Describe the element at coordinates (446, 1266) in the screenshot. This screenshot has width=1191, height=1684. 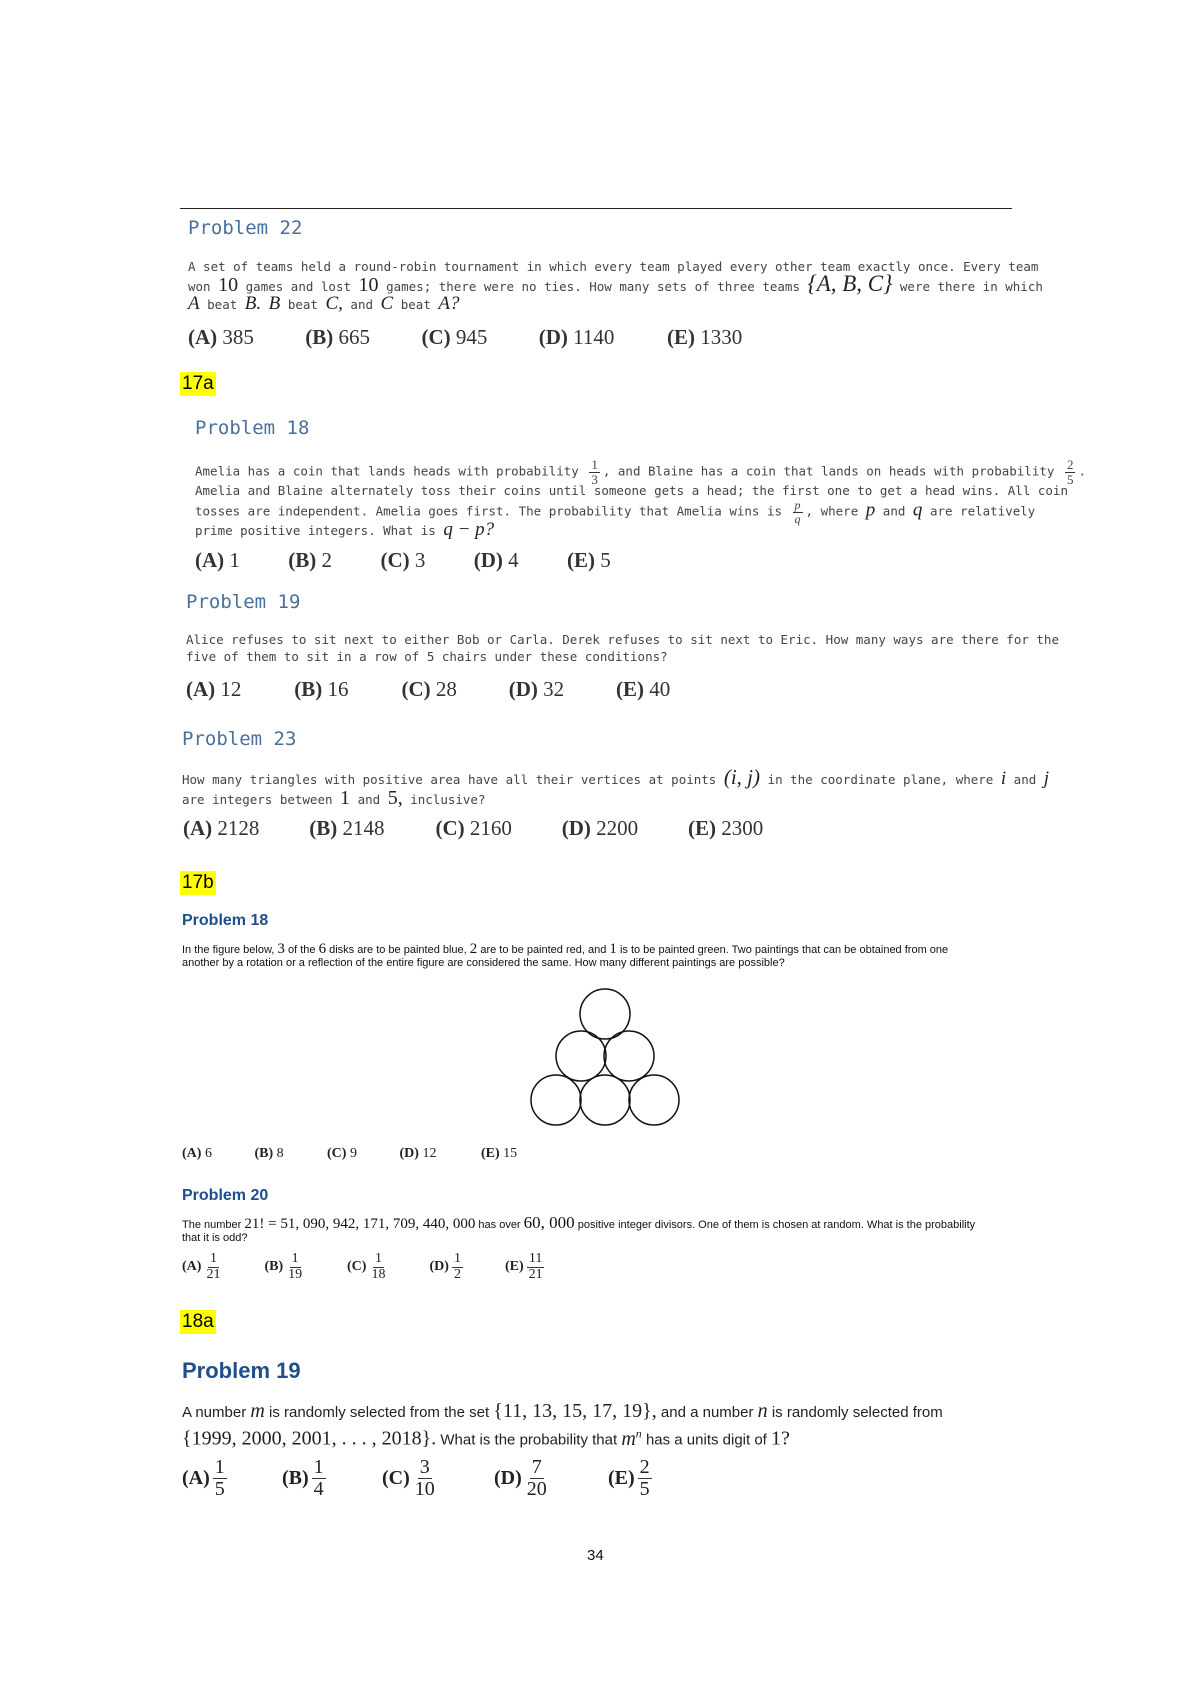
I see `answer-choice: (D) 1 2` at that location.